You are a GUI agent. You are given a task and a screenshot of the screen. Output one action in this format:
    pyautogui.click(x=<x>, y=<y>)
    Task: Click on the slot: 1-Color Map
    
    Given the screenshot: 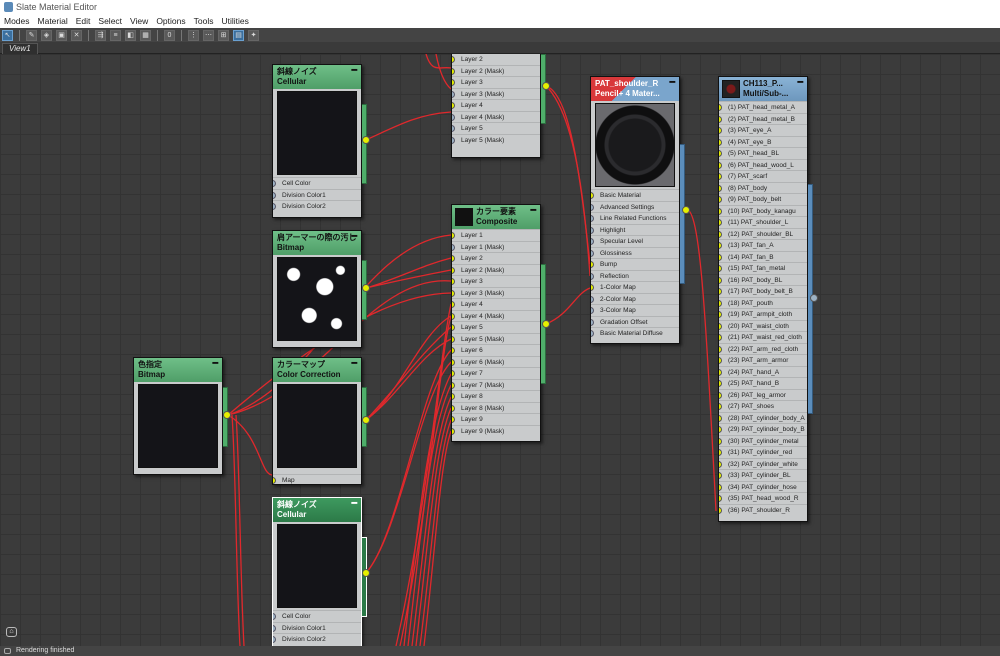 What is the action you would take?
    pyautogui.click(x=635, y=287)
    